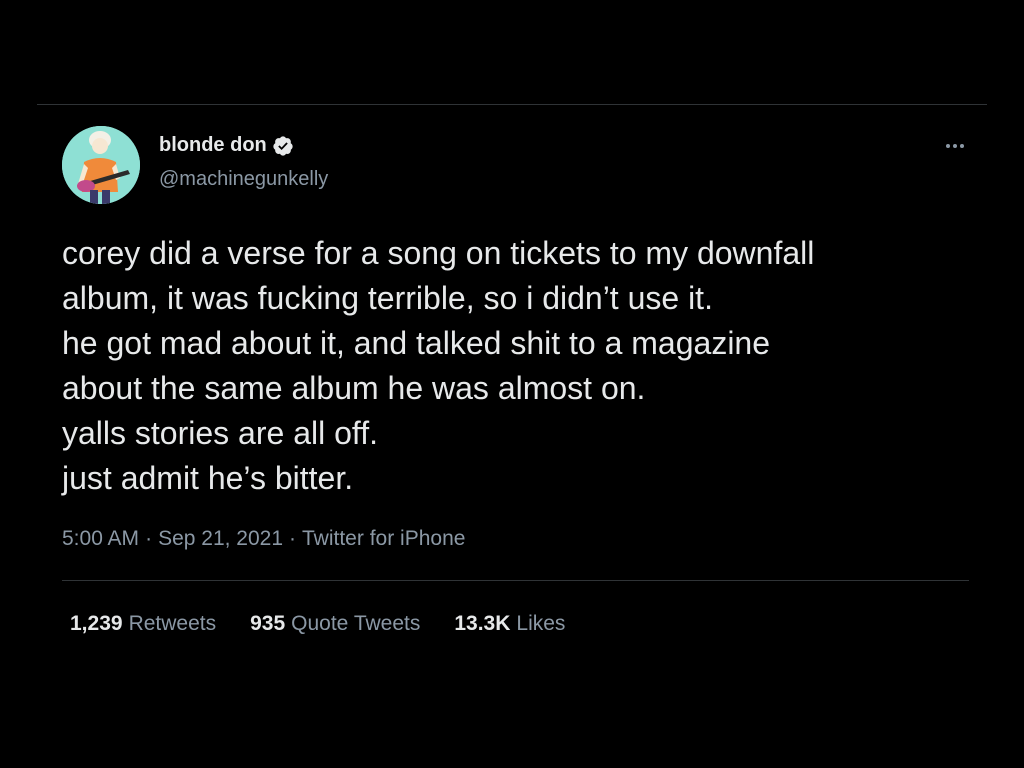  Describe the element at coordinates (356, 623) in the screenshot. I see `quote-tweets-label: Quote Tweets` at that location.